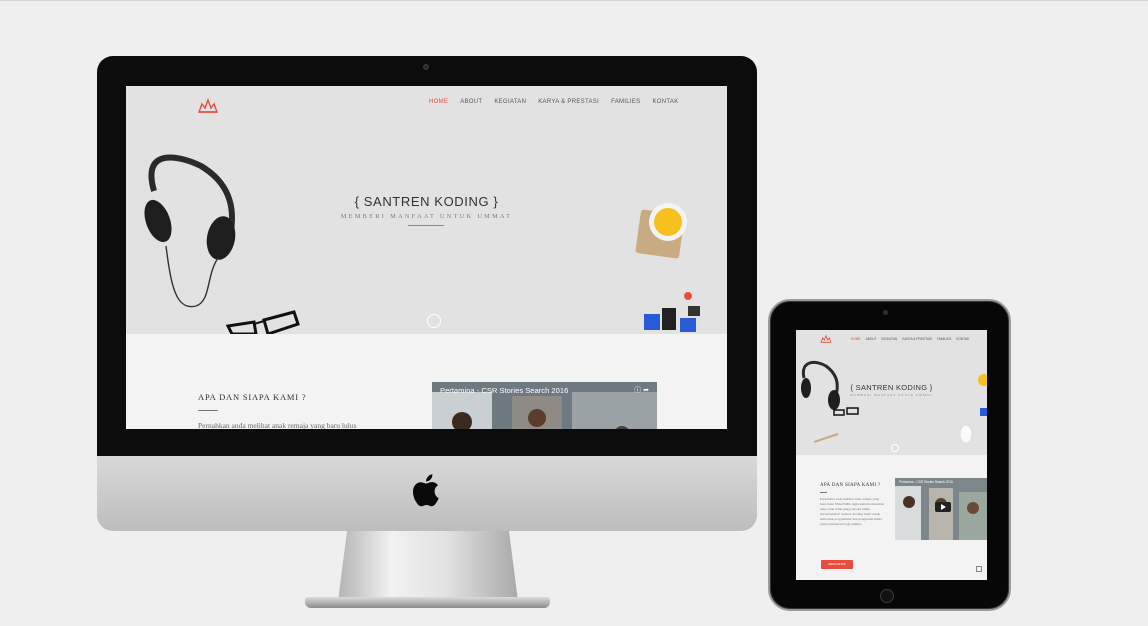 This screenshot has width=1148, height=626. What do you see at coordinates (641, 390) in the screenshot?
I see `video-controls: ⓘ ➦` at bounding box center [641, 390].